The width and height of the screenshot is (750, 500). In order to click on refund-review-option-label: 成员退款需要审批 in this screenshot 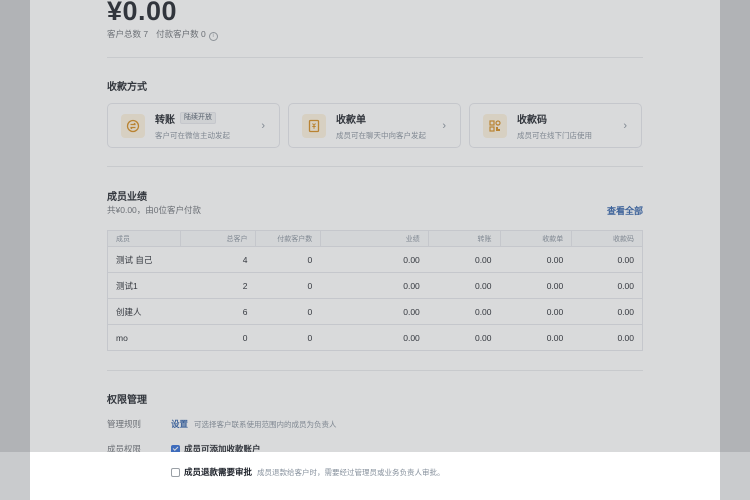, I will do `click(218, 472)`.